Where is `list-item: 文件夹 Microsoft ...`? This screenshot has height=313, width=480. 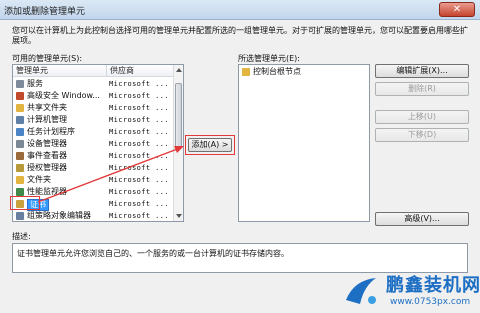
list-item: 文件夹 Microsoft ... is located at coordinates (92, 180).